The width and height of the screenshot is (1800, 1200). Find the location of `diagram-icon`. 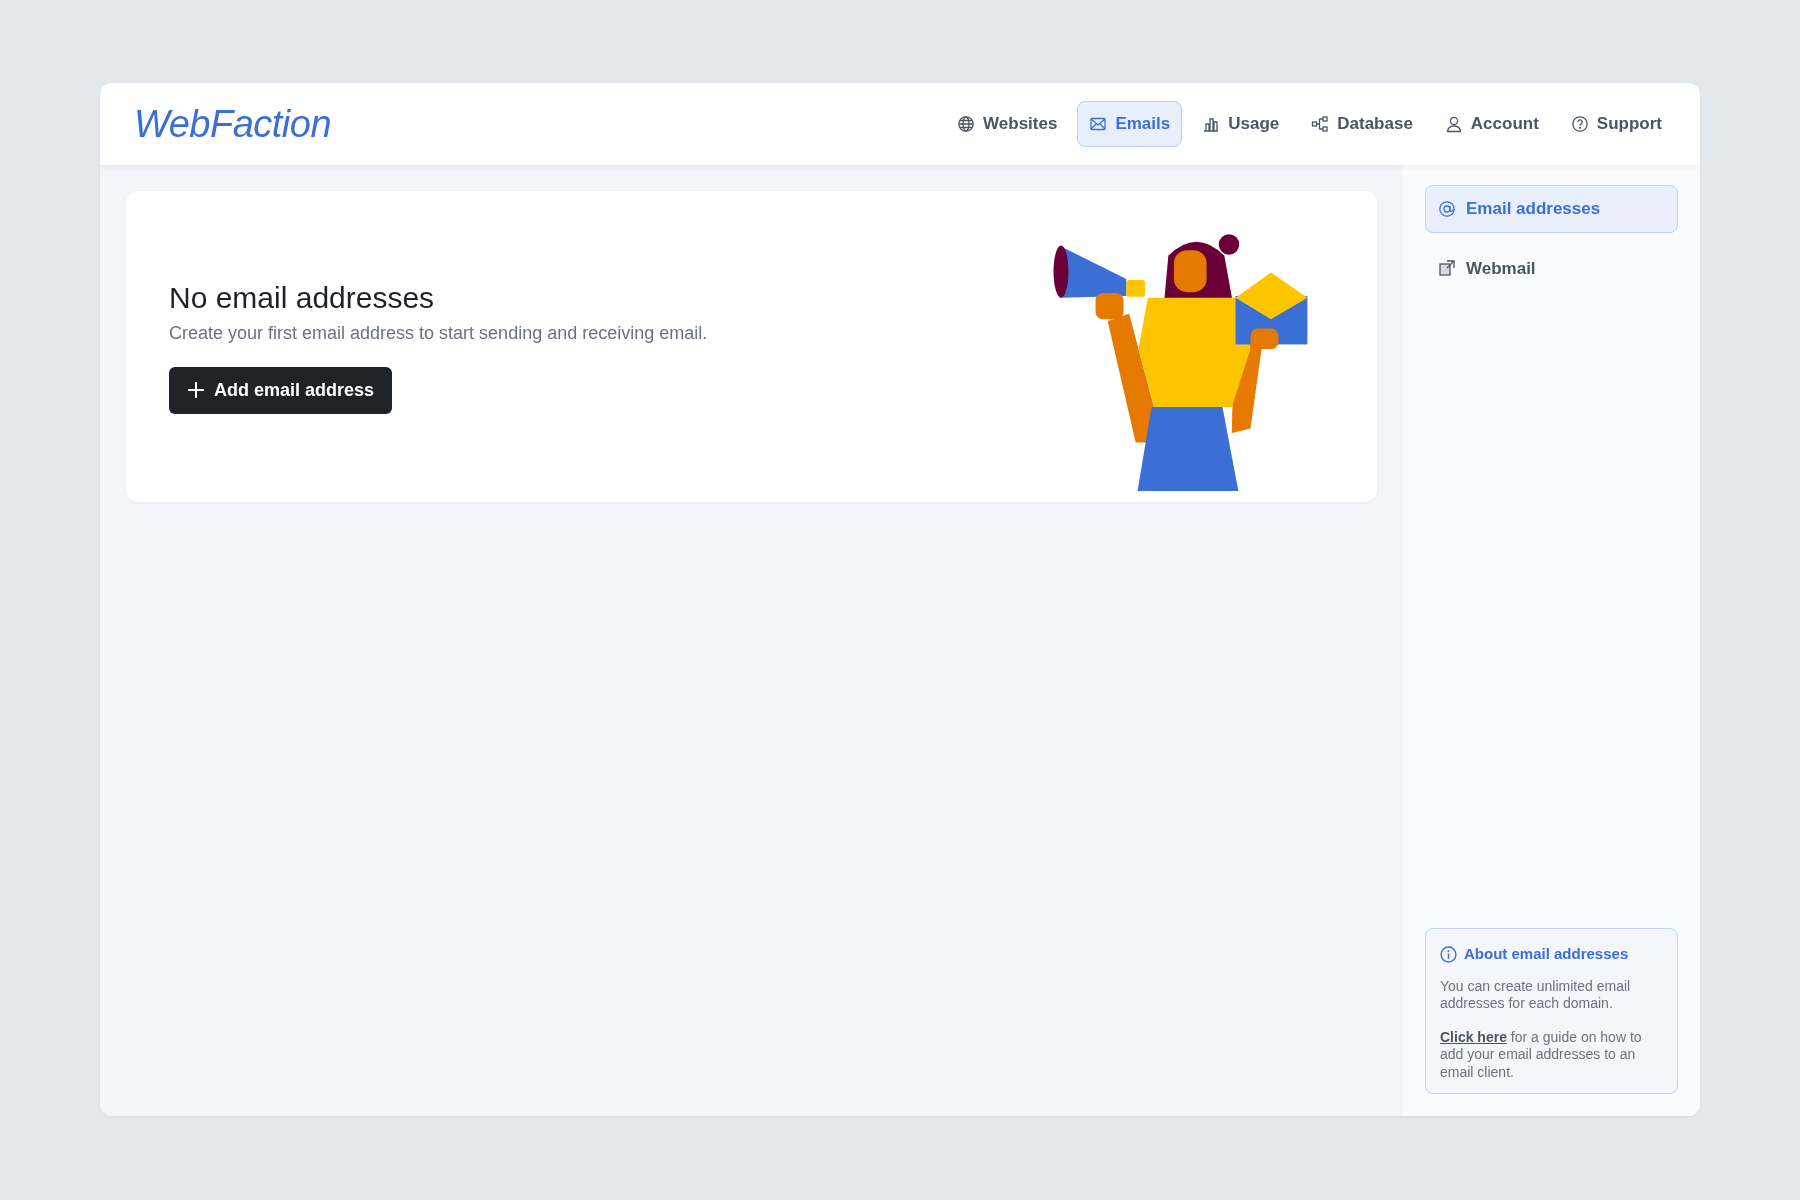

diagram-icon is located at coordinates (1320, 124).